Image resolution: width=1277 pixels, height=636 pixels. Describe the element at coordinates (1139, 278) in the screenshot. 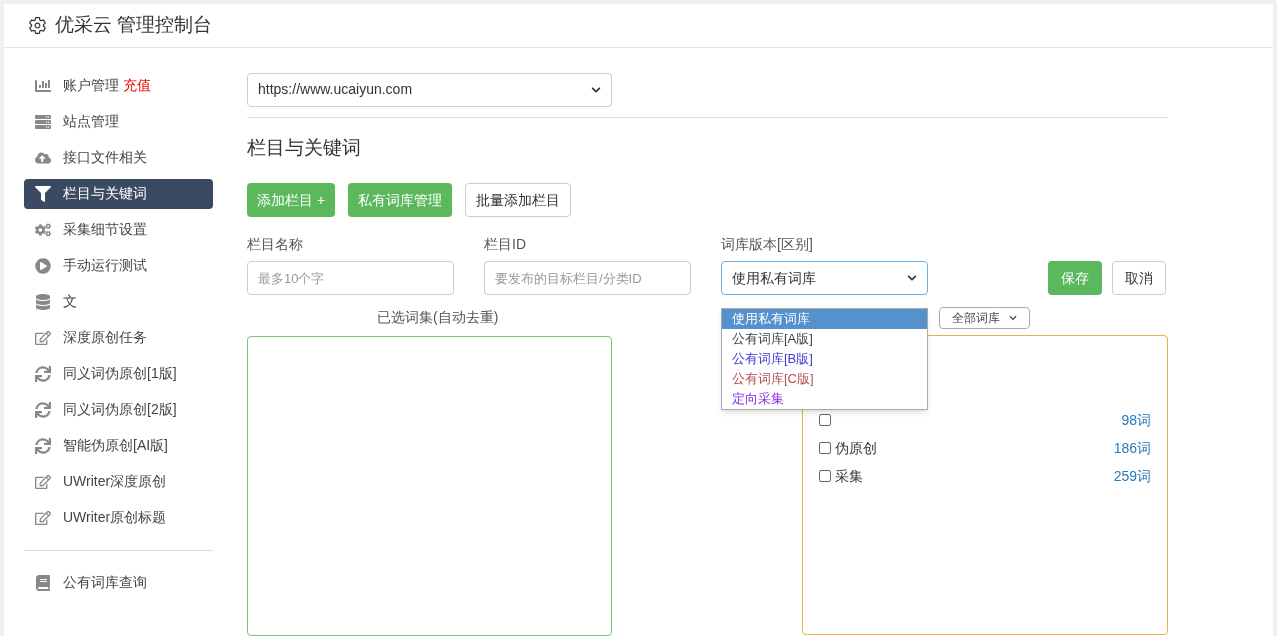

I see `cancel-button: 取消` at that location.